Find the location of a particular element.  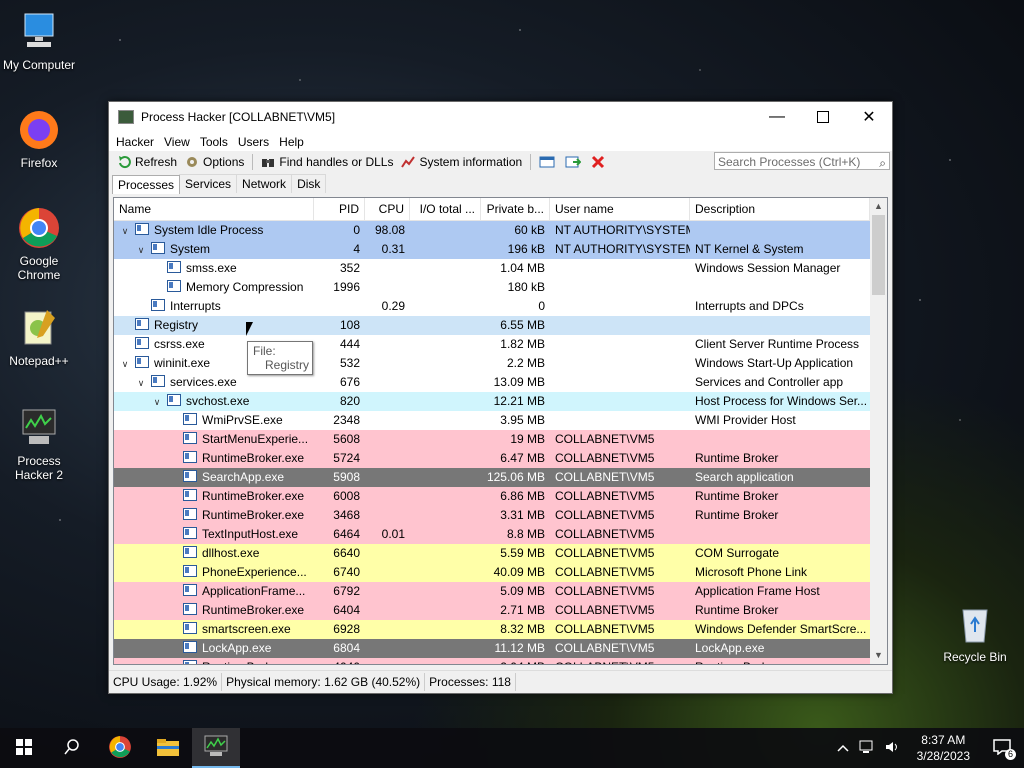

window-go-button is located at coordinates (574, 162).